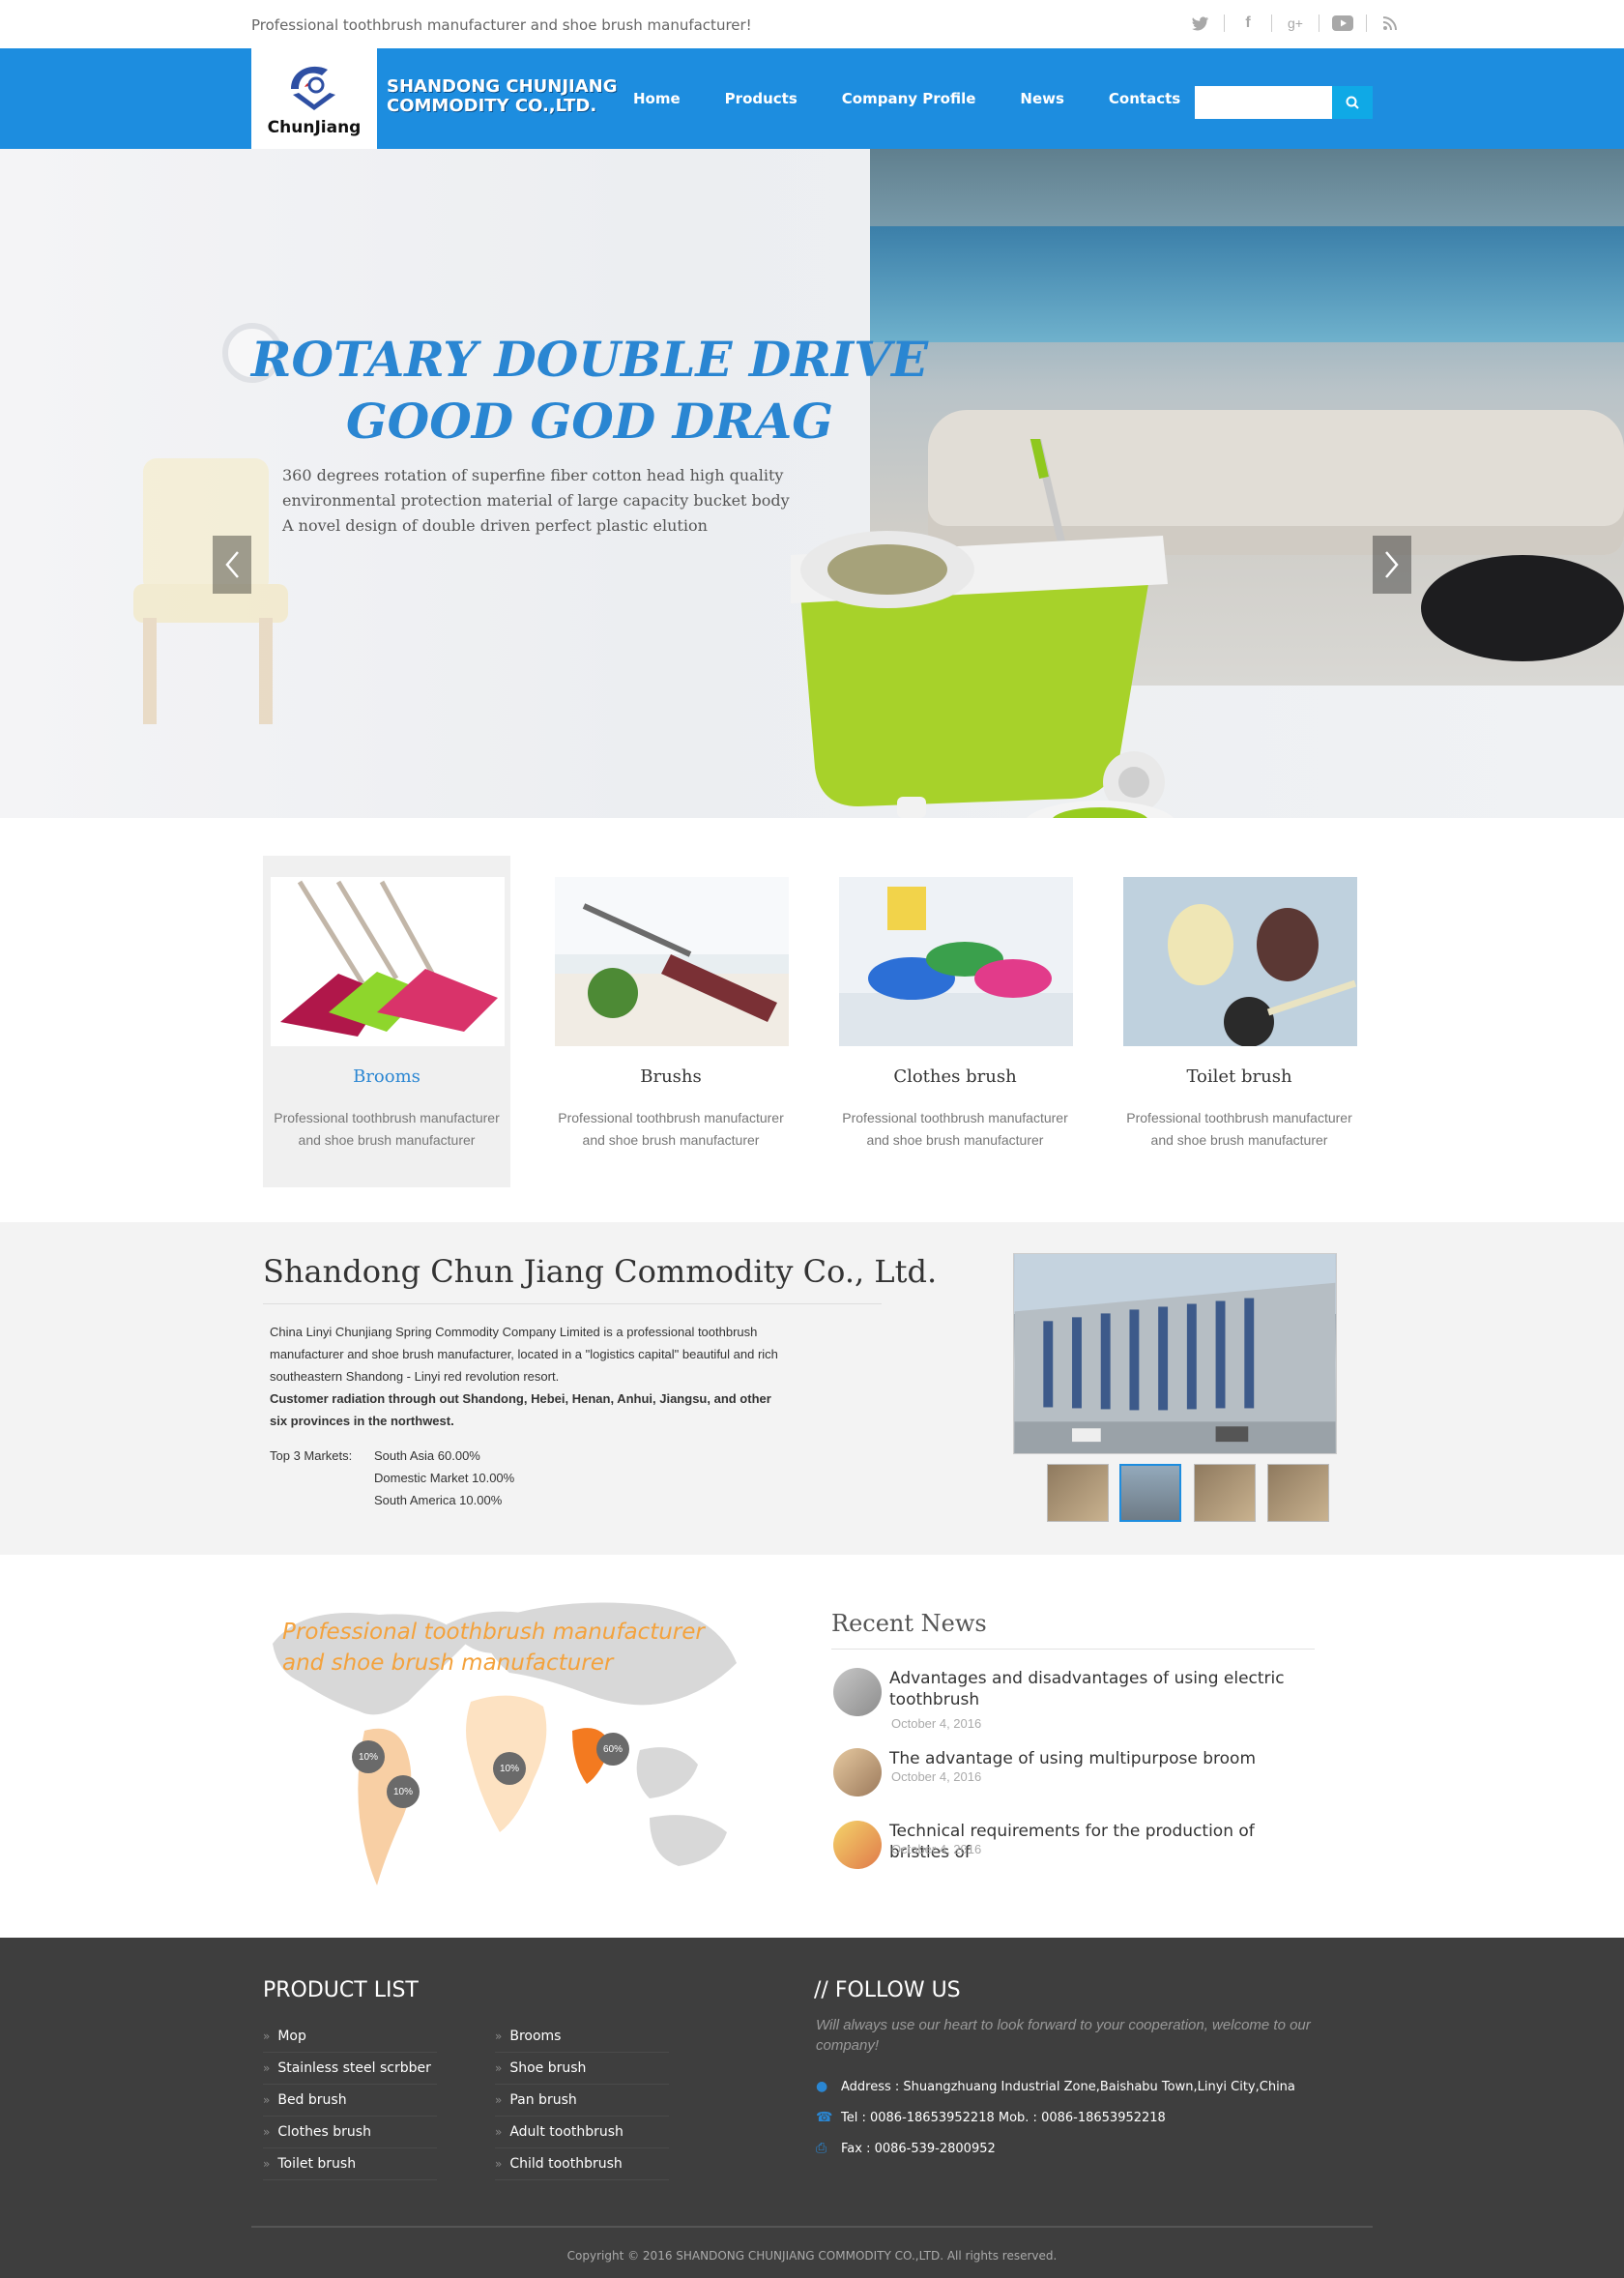 Image resolution: width=1624 pixels, height=2278 pixels. Describe the element at coordinates (386, 1076) in the screenshot. I see `category-title: Brooms` at that location.